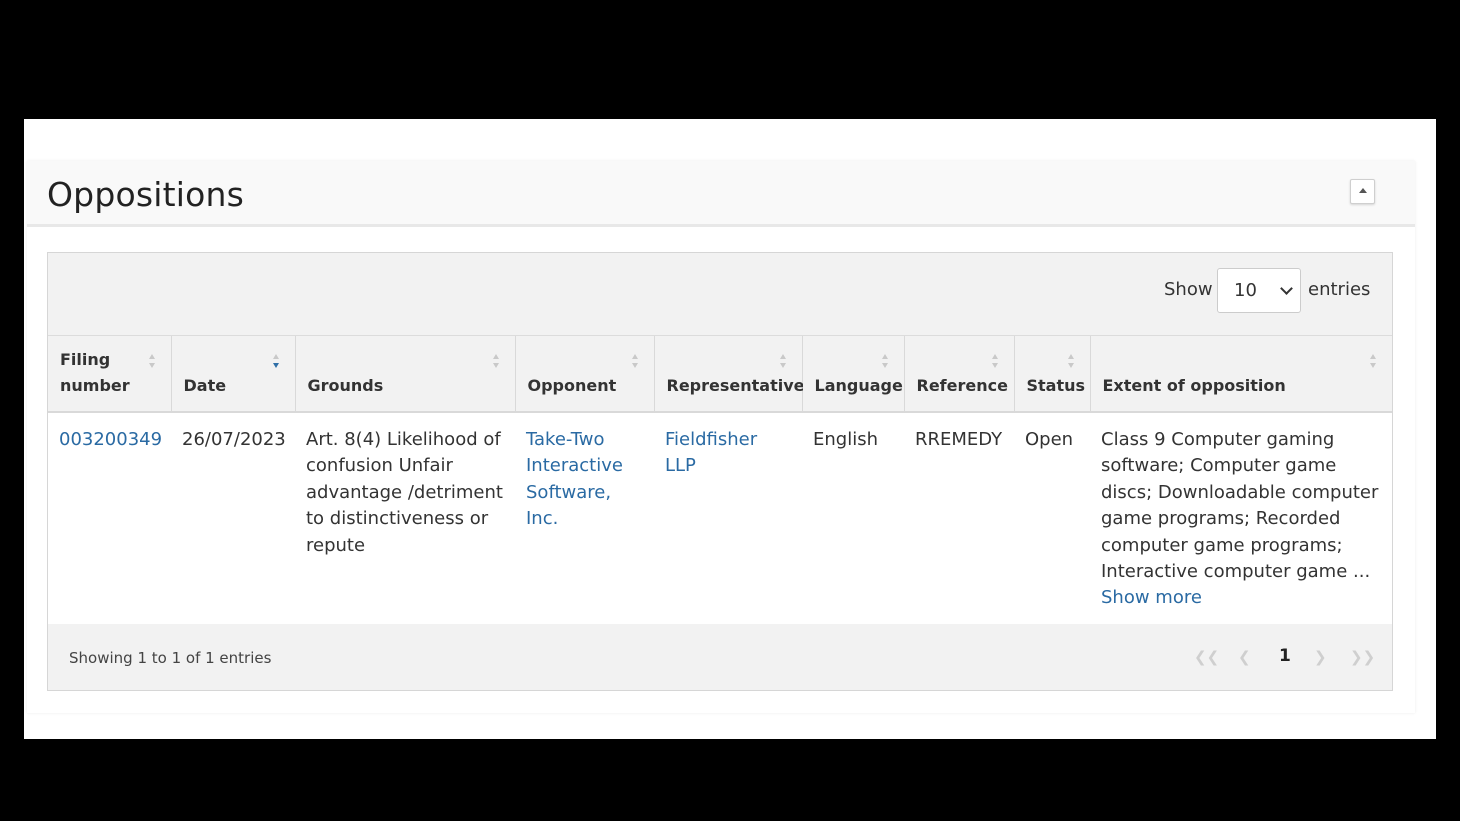  What do you see at coordinates (110, 439) in the screenshot?
I see `filing-number-link: 003200349` at bounding box center [110, 439].